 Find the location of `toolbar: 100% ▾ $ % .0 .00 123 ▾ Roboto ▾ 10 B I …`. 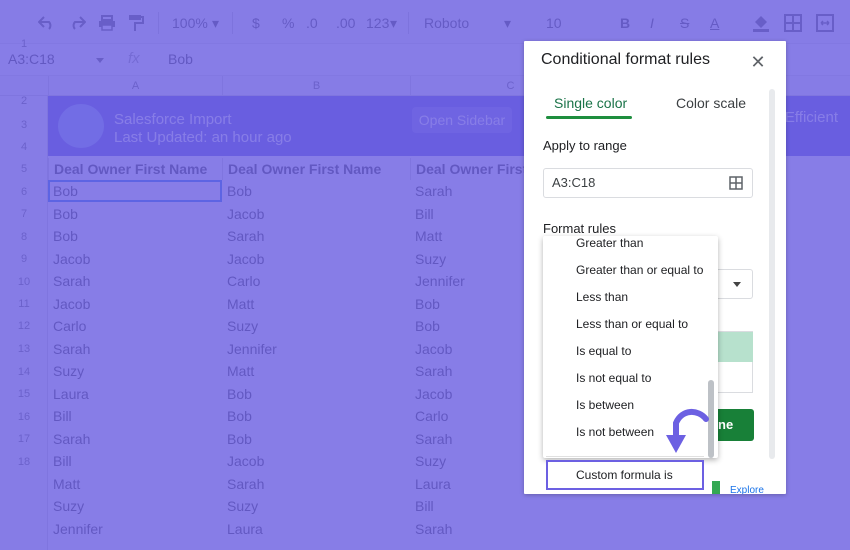

toolbar: 100% ▾ $ % .0 .00 123 ▾ Roboto ▾ 10 B I … is located at coordinates (425, 22).